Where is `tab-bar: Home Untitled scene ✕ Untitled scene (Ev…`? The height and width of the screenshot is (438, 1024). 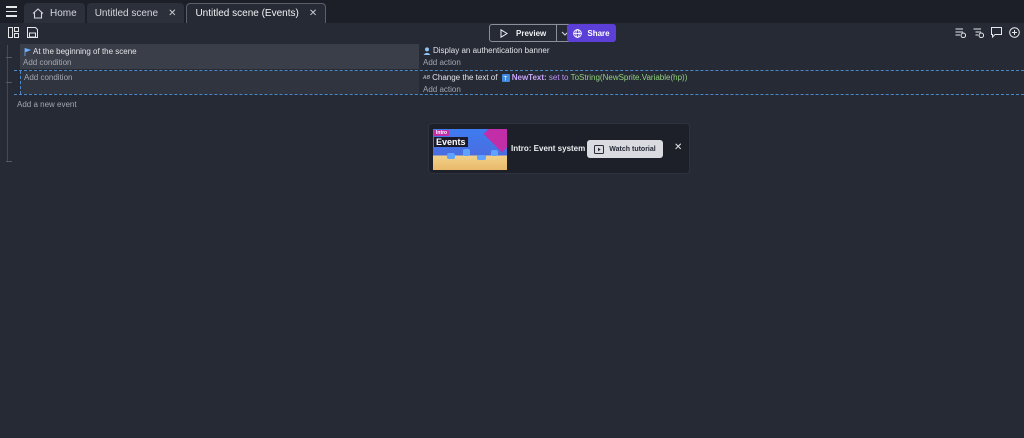
tab-bar: Home Untitled scene ✕ Untitled scene (Ev… is located at coordinates (512, 11).